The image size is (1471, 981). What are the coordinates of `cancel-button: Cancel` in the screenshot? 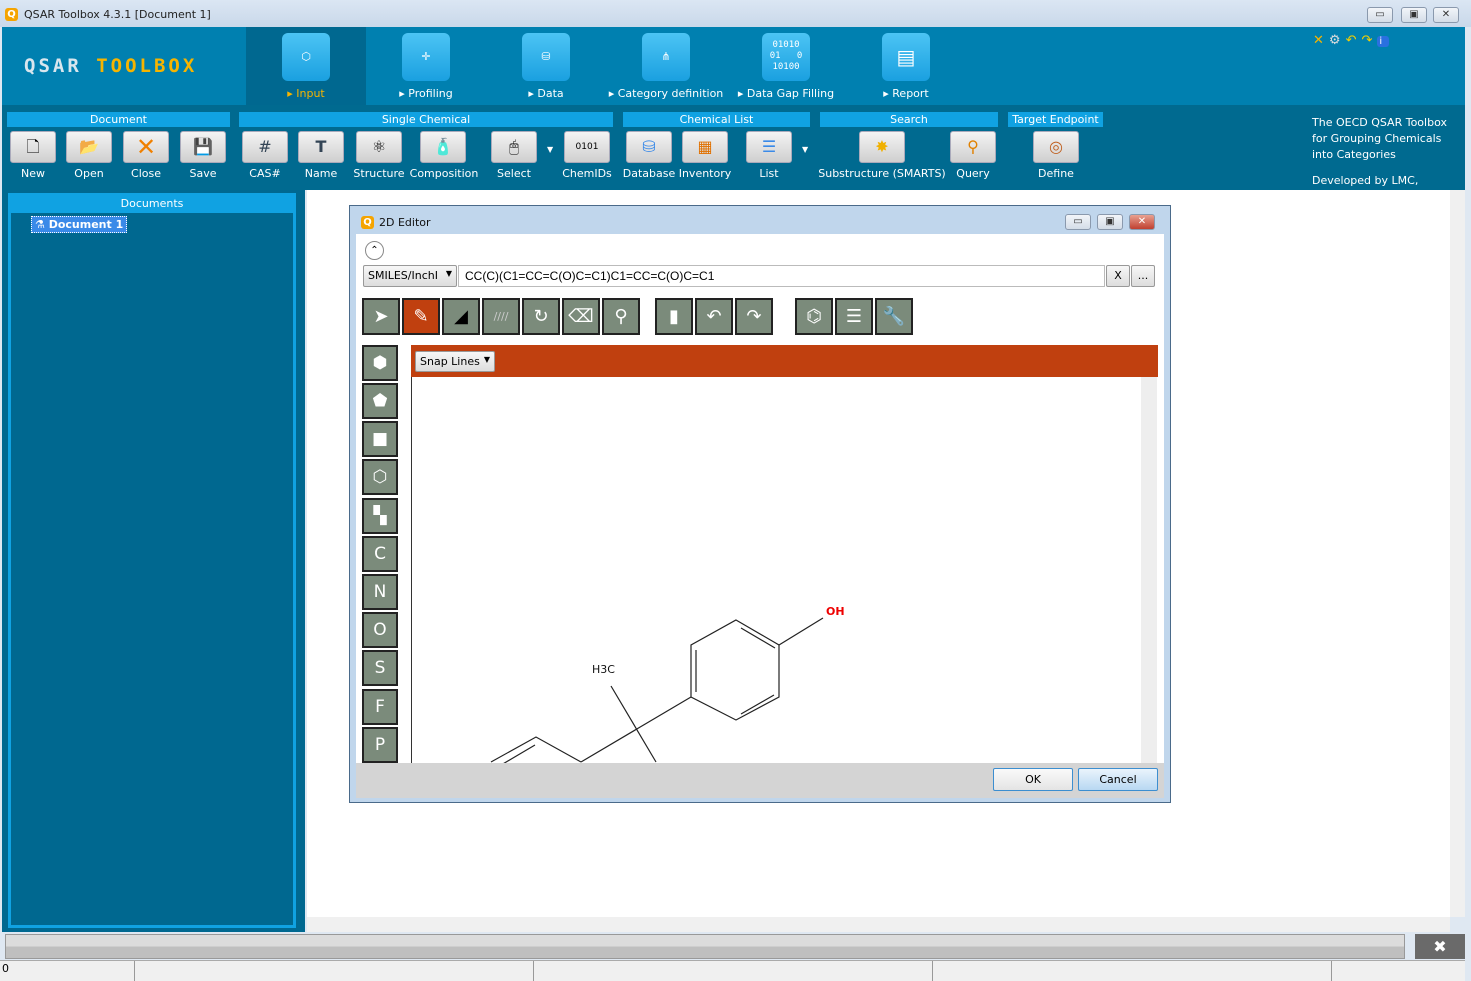 It's located at (1118, 779).